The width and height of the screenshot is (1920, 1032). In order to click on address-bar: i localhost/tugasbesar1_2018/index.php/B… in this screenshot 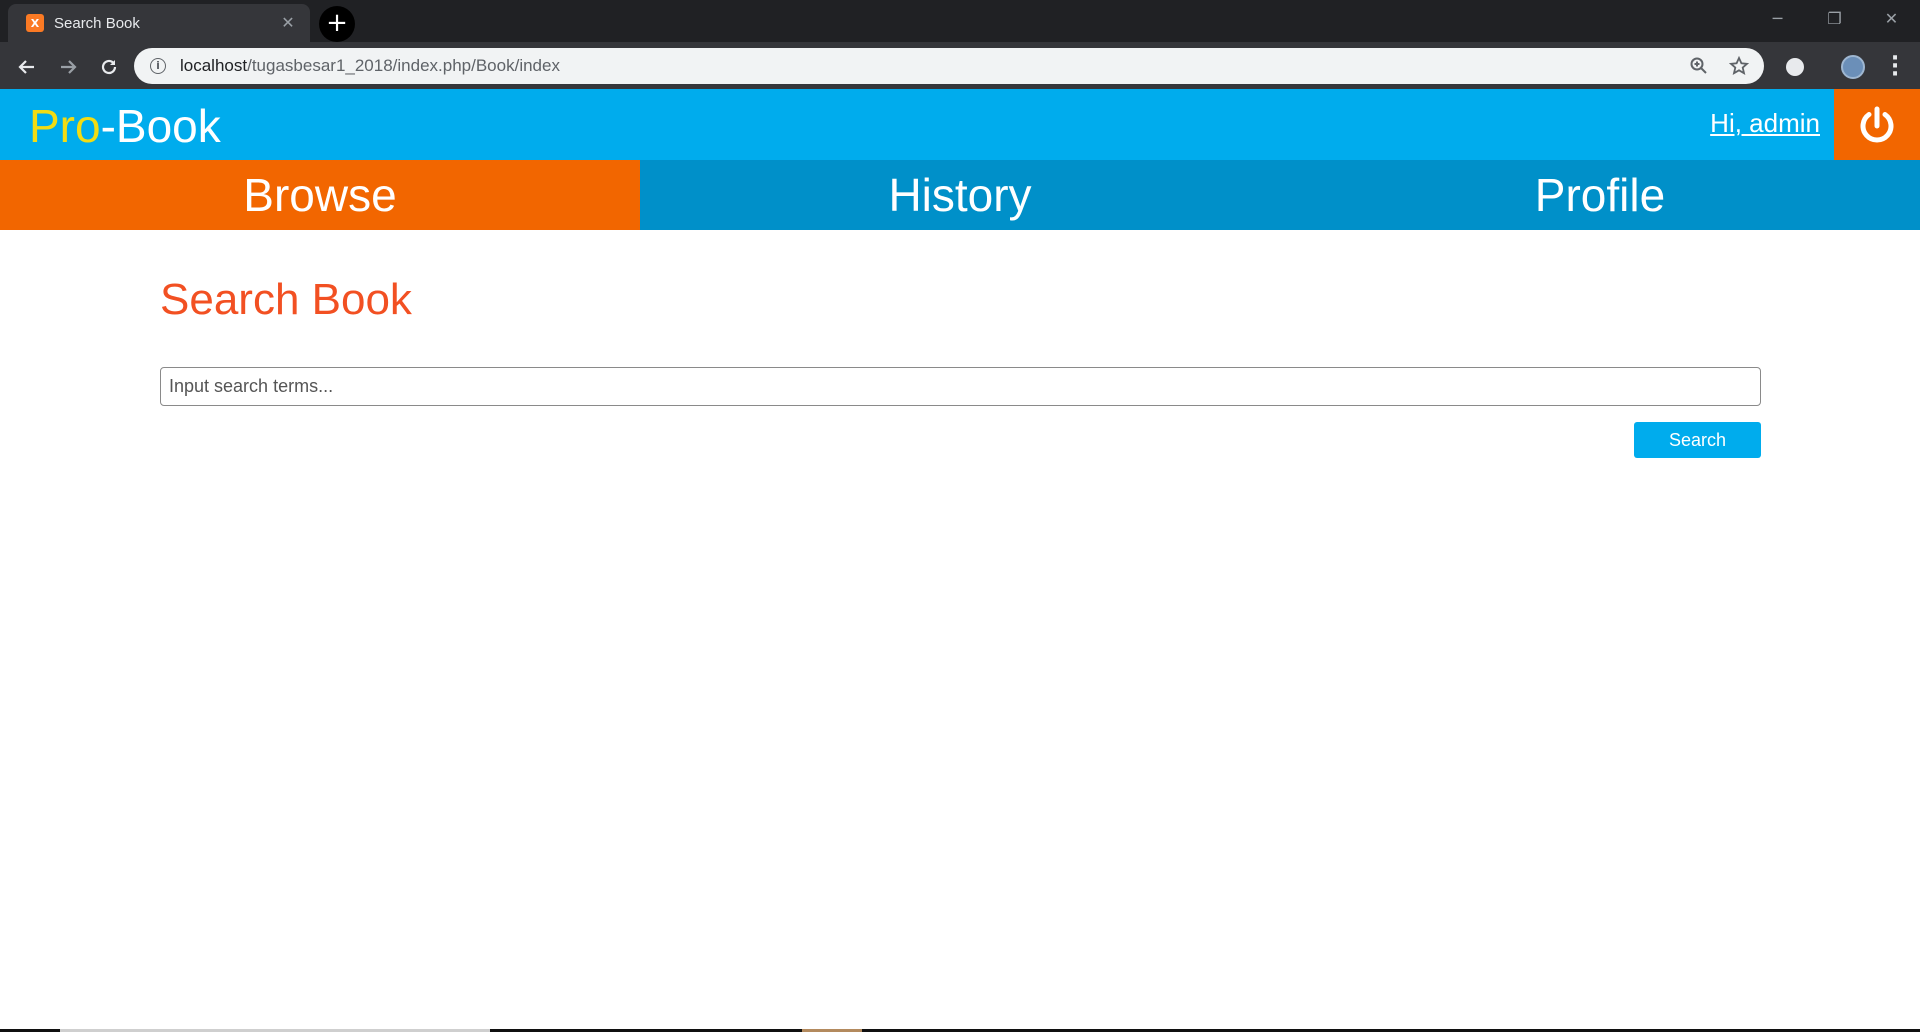, I will do `click(949, 66)`.